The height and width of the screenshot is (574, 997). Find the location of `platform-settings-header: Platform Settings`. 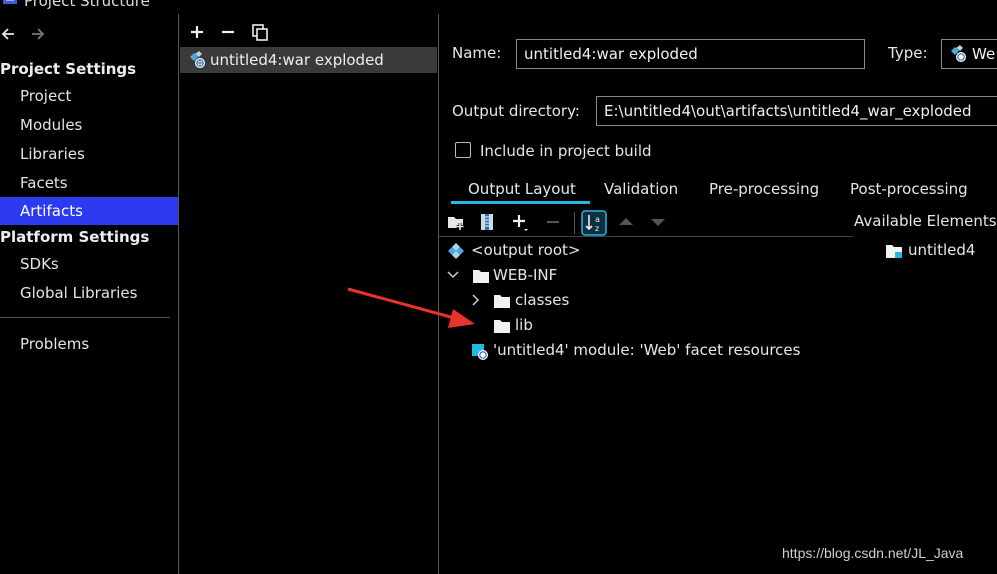

platform-settings-header: Platform Settings is located at coordinates (75, 237).